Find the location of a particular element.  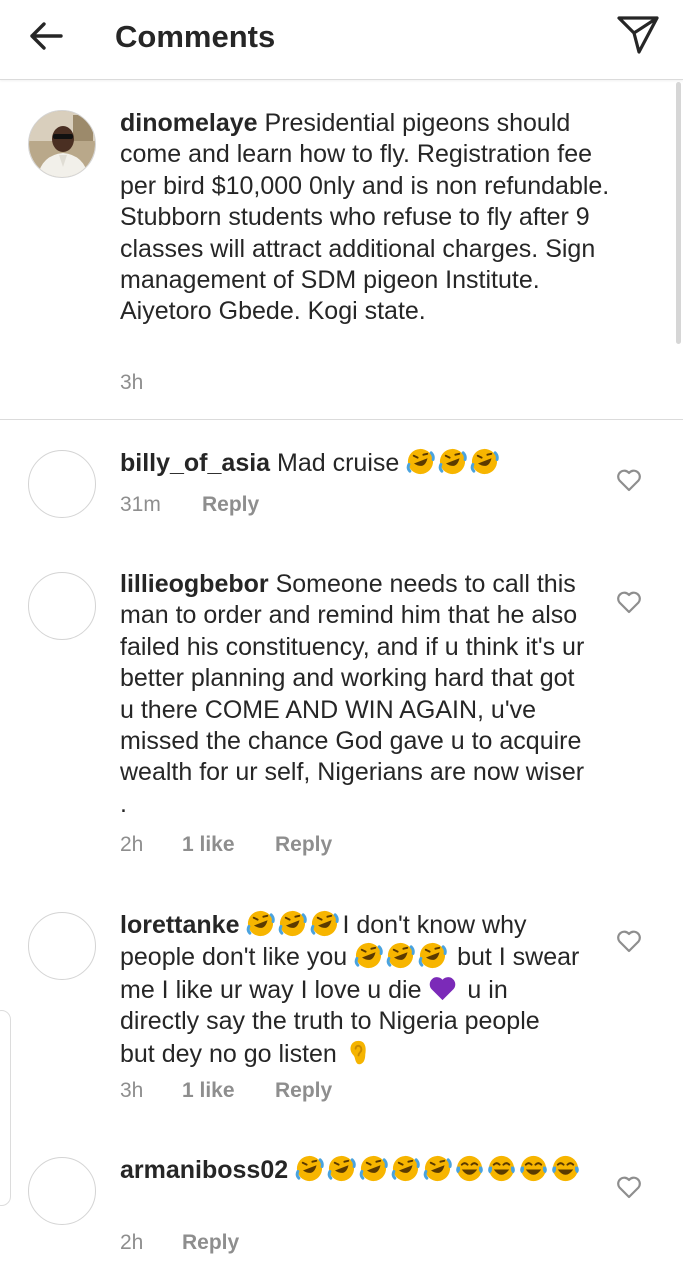

comment-meta: 2h 1 like Reply is located at coordinates (226, 845).